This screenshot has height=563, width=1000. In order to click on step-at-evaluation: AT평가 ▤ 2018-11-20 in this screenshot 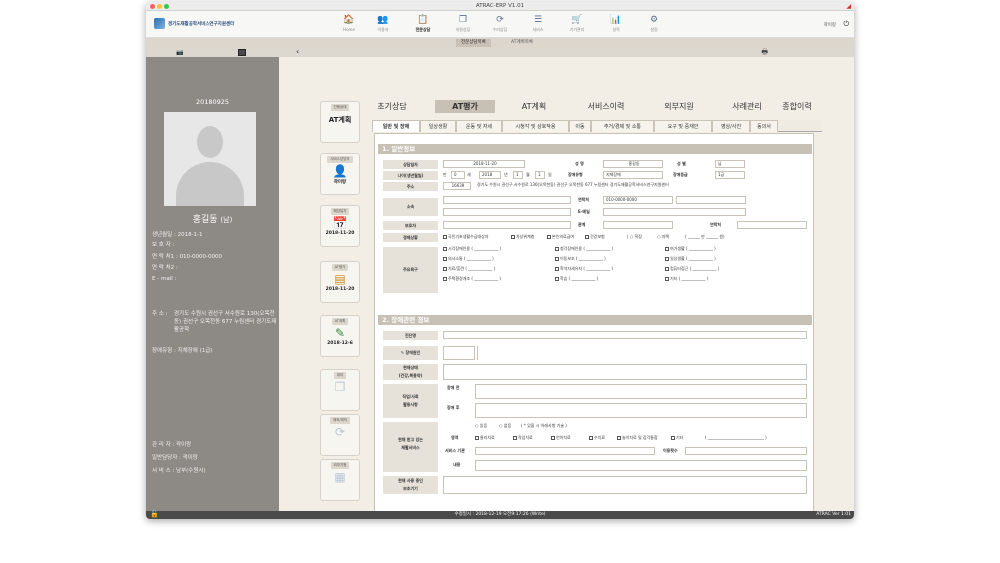, I will do `click(340, 282)`.